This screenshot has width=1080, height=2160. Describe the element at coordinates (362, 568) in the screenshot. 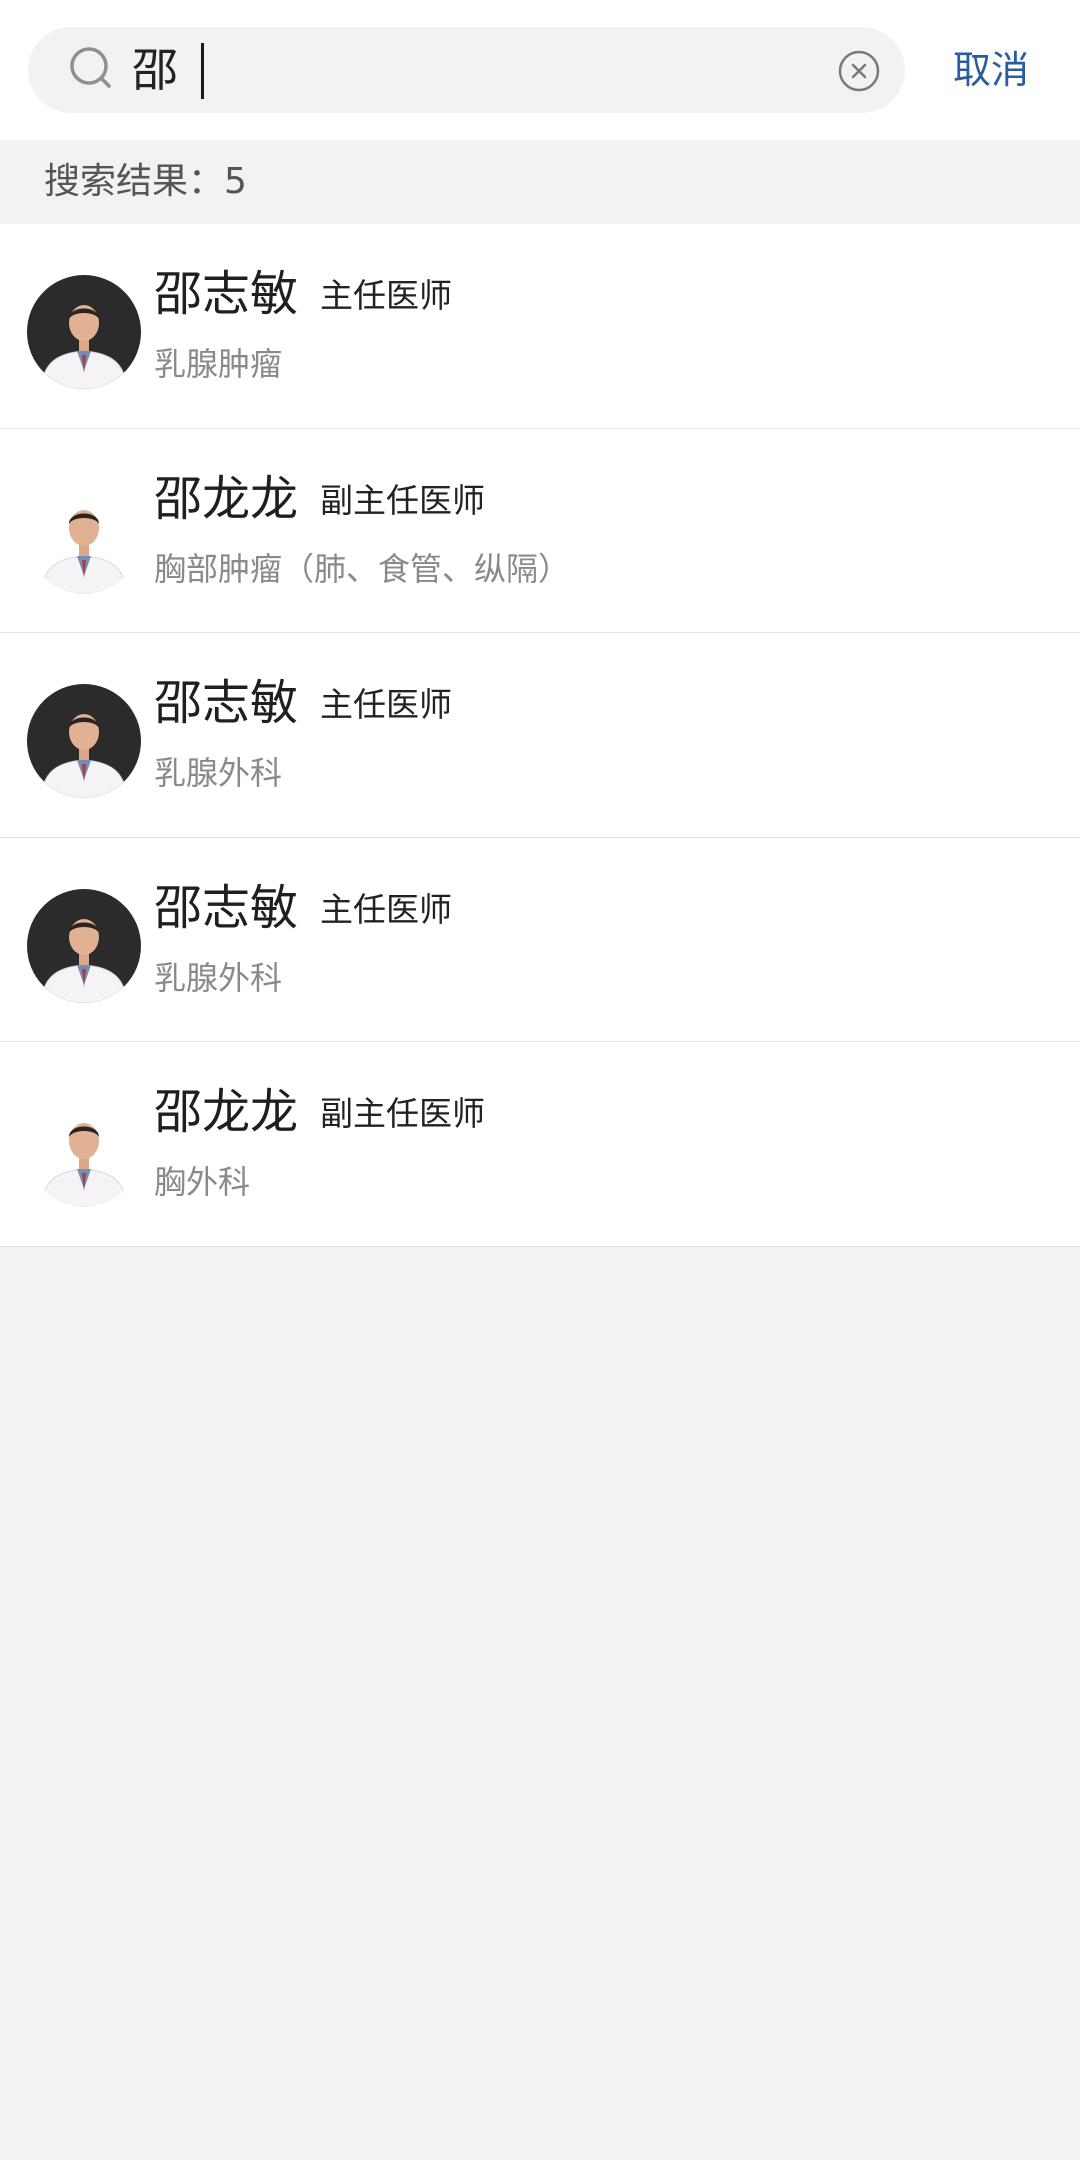

I see `doctor-department: 胸部肿瘤（肺、食管、纵隔）` at that location.